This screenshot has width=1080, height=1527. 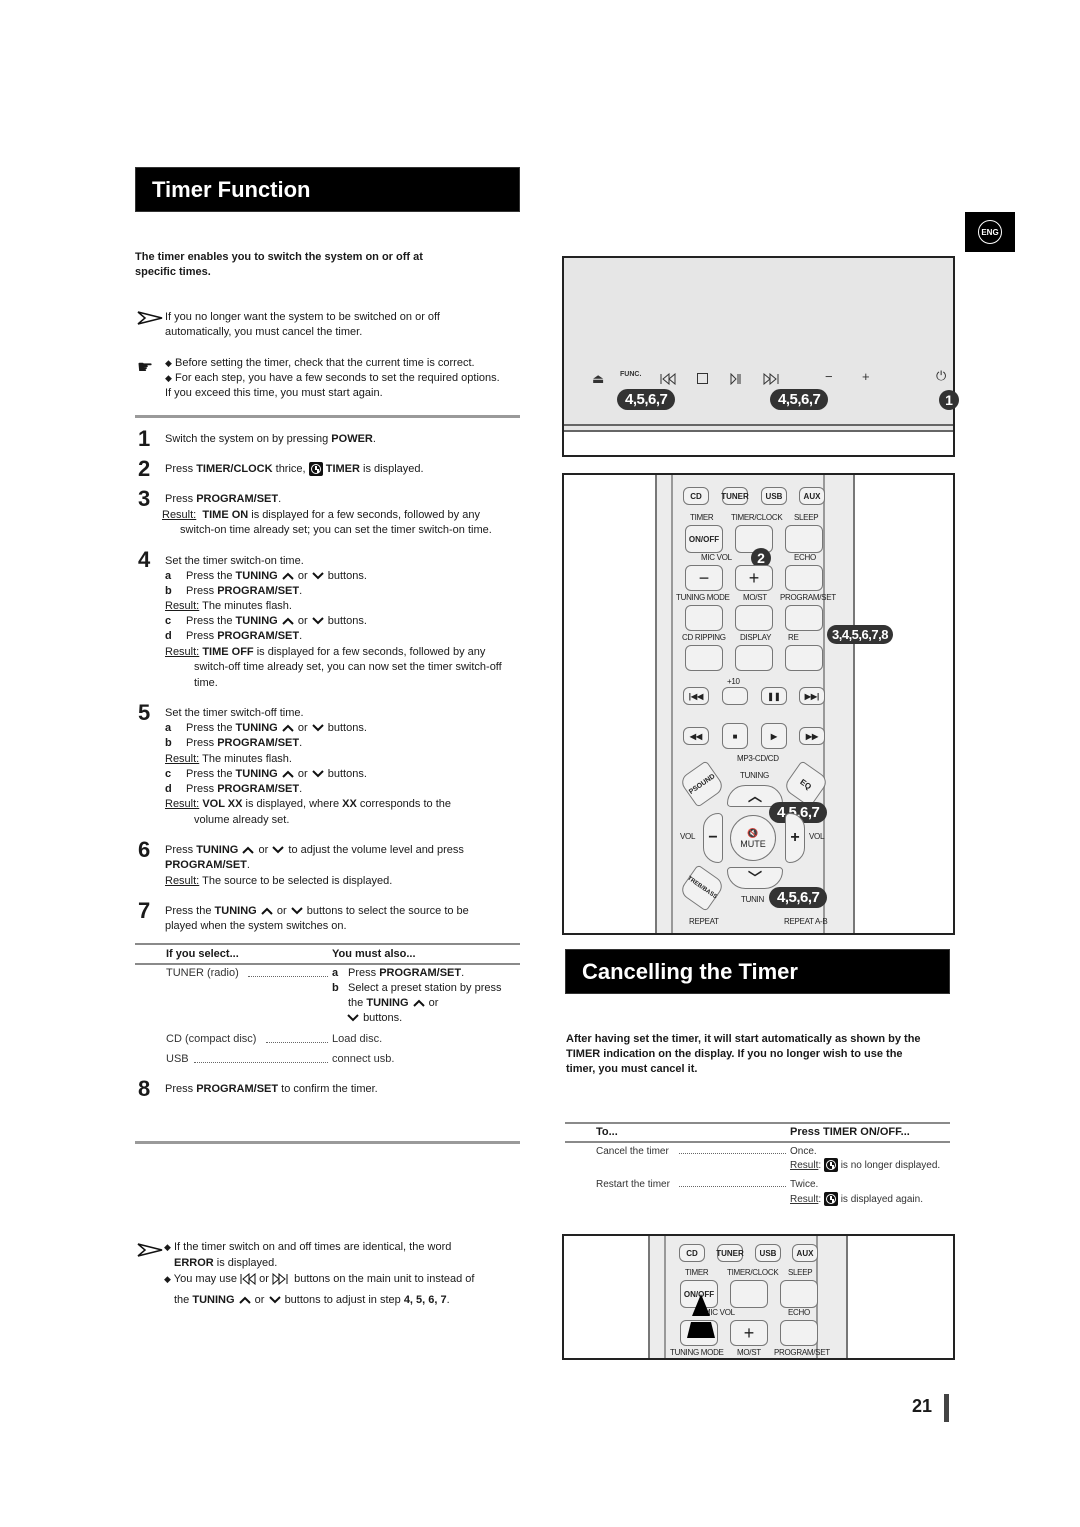 I want to click on remote-usb-button: USB, so click(x=768, y=1253).